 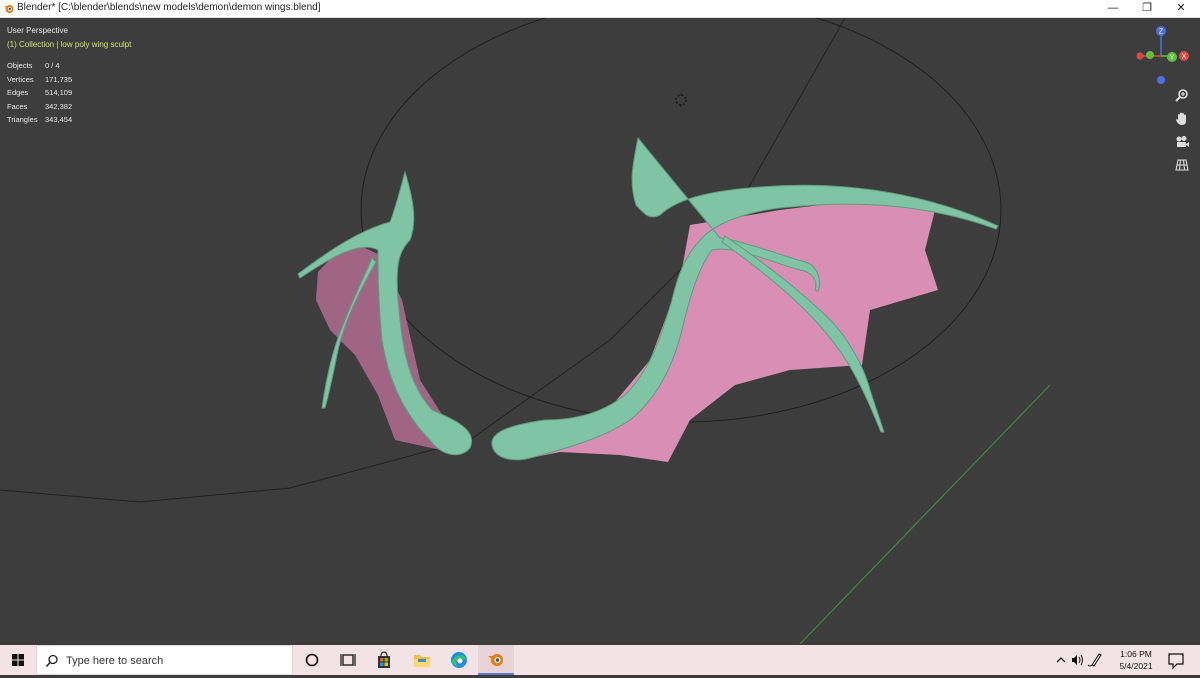 What do you see at coordinates (1181, 8) in the screenshot?
I see `close-button: ✕` at bounding box center [1181, 8].